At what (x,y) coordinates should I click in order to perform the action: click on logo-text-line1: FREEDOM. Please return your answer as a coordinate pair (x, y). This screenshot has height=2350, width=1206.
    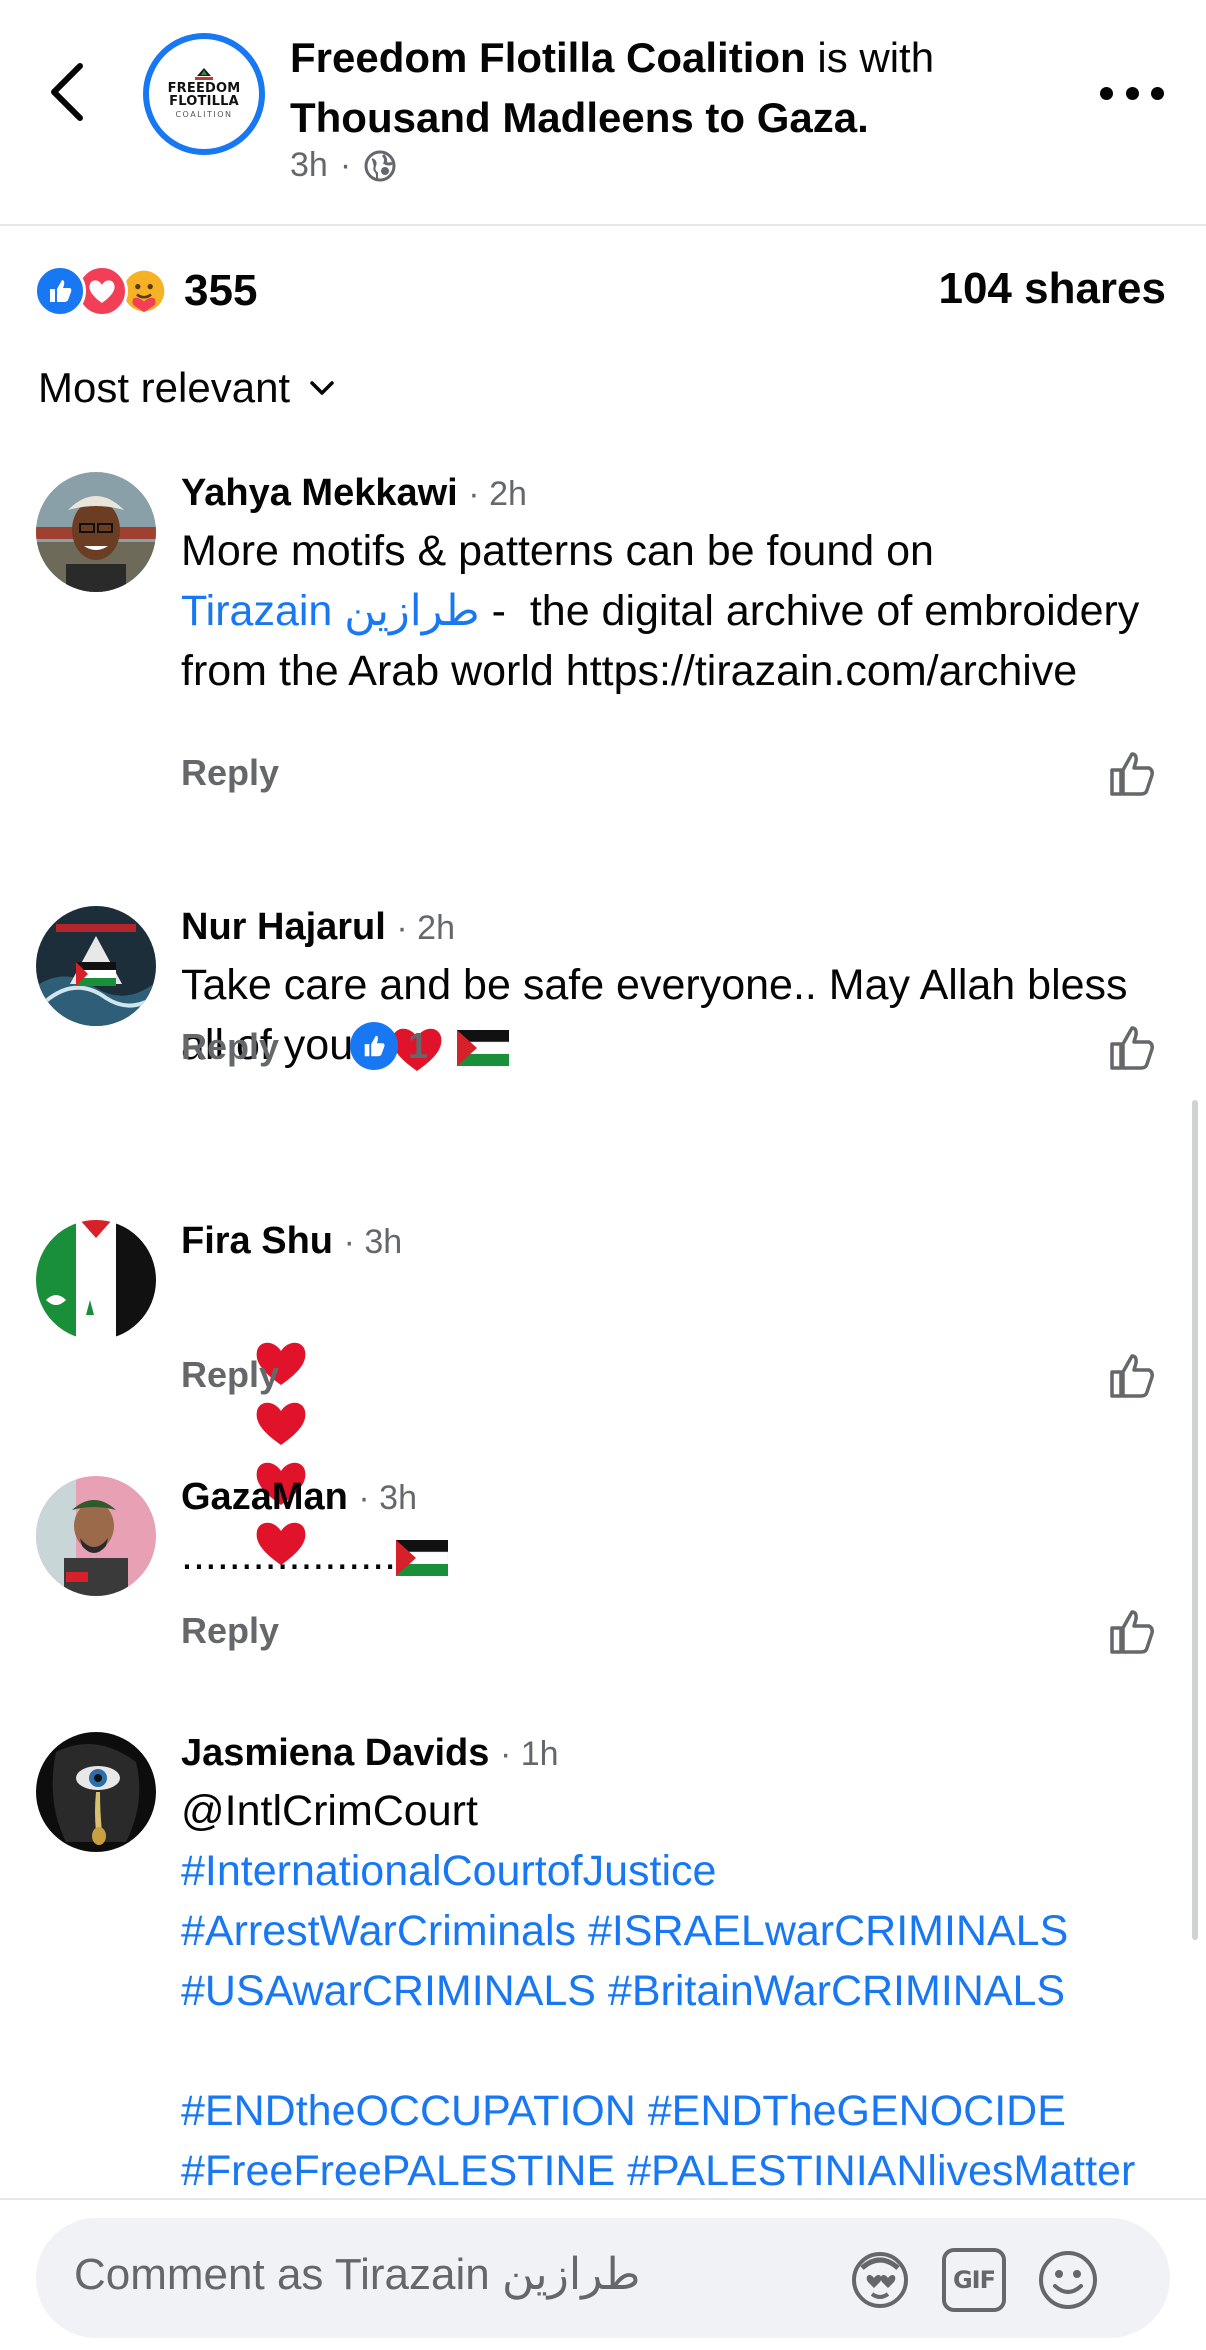
    Looking at the image, I should click on (204, 88).